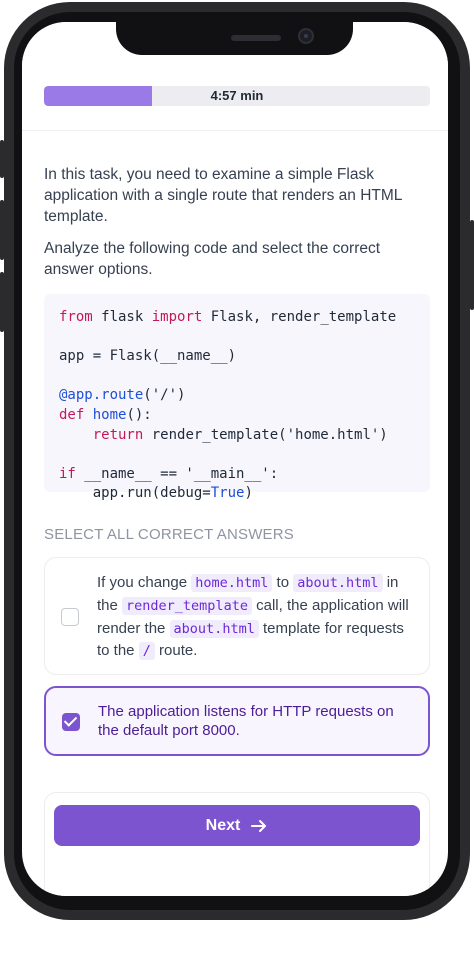 Image resolution: width=474 pixels, height=973 pixels. I want to click on text-fragment: If you change, so click(144, 582).